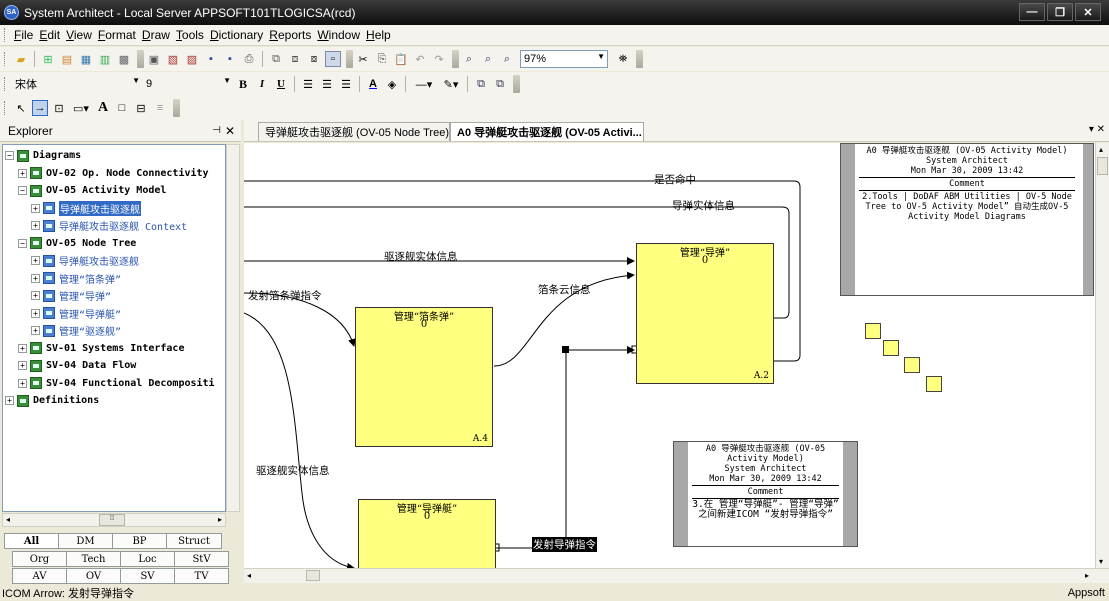  Describe the element at coordinates (201, 576) in the screenshot. I see `tab-tv: TV` at that location.